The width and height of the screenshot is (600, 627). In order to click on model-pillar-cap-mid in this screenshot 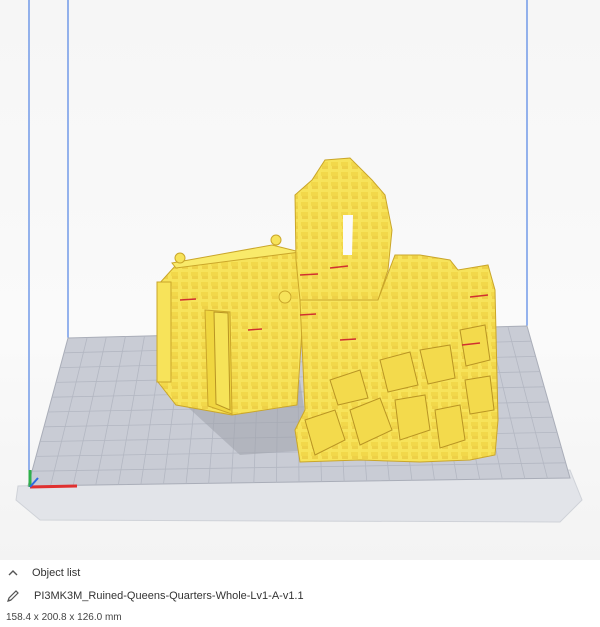, I will do `click(276, 240)`.